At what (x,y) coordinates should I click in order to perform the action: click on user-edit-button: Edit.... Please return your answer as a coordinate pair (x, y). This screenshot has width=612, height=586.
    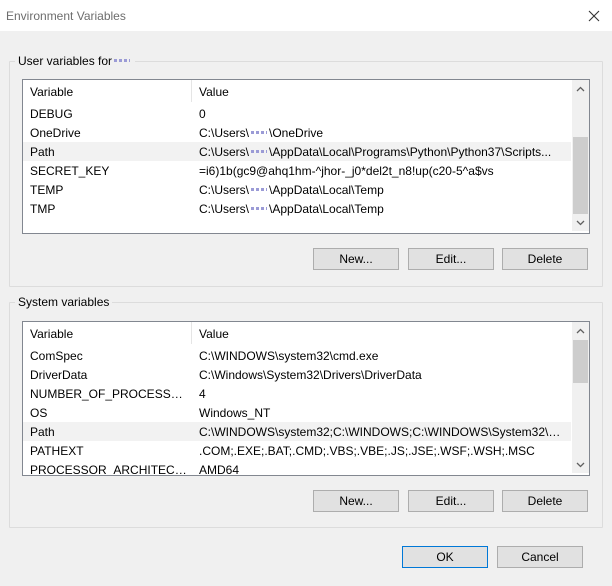
    Looking at the image, I should click on (451, 259).